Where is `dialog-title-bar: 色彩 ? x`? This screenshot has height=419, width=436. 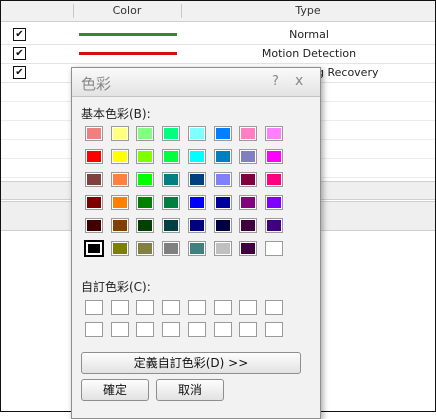
dialog-title-bar: 色彩 ? x is located at coordinates (196, 82).